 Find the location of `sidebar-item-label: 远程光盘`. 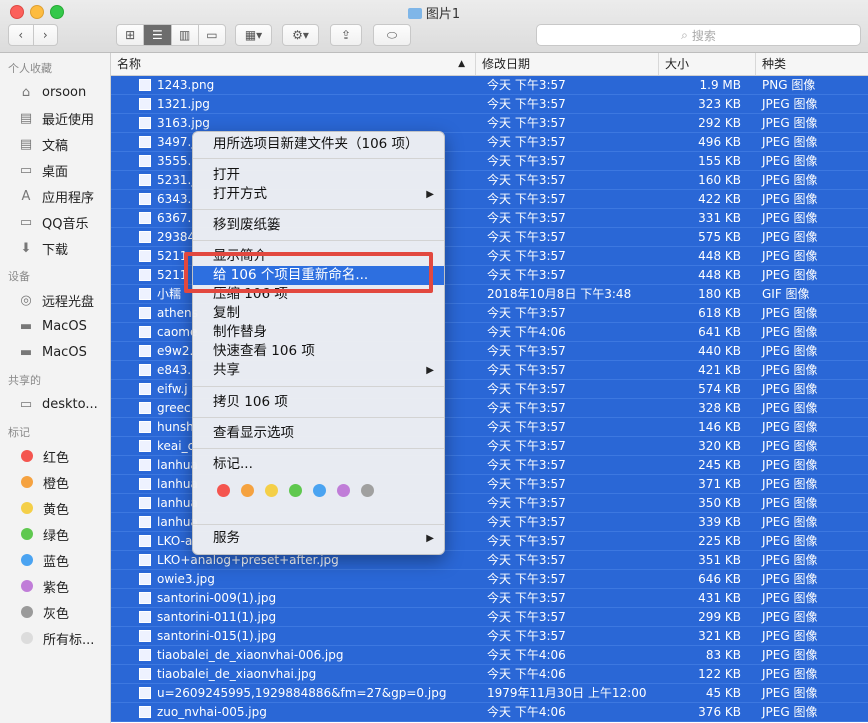

sidebar-item-label: 远程光盘 is located at coordinates (68, 302).